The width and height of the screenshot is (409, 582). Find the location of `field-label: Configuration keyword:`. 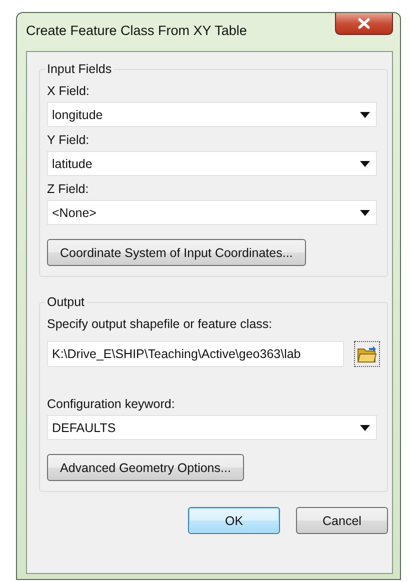

field-label: Configuration keyword: is located at coordinates (111, 404).